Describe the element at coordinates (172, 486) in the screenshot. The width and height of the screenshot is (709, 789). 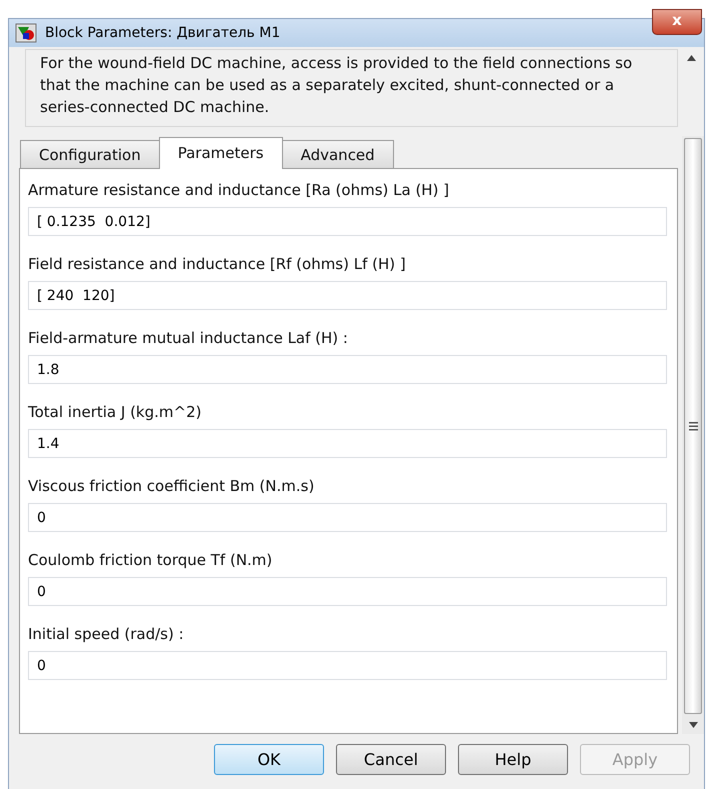
I see `parameter-label: Viscous friction coefficient Bm (N.m.s)` at that location.